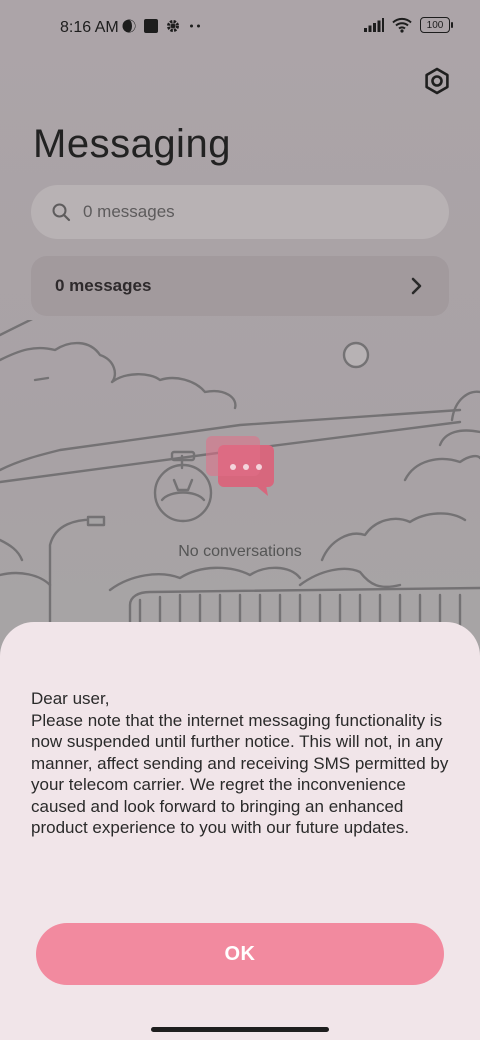 The image size is (480, 1040). What do you see at coordinates (416, 286) in the screenshot?
I see `chevron-right-icon` at bounding box center [416, 286].